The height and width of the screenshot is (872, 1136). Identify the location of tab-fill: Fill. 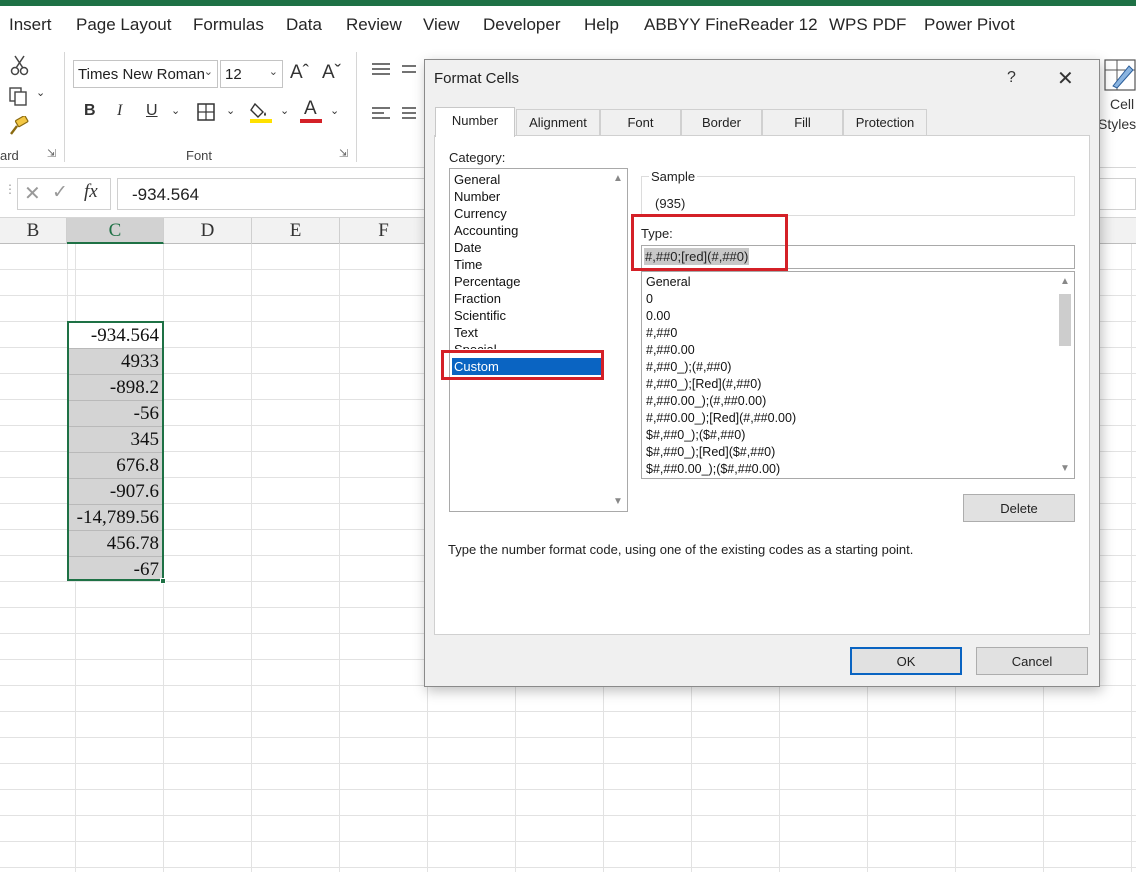
(802, 122).